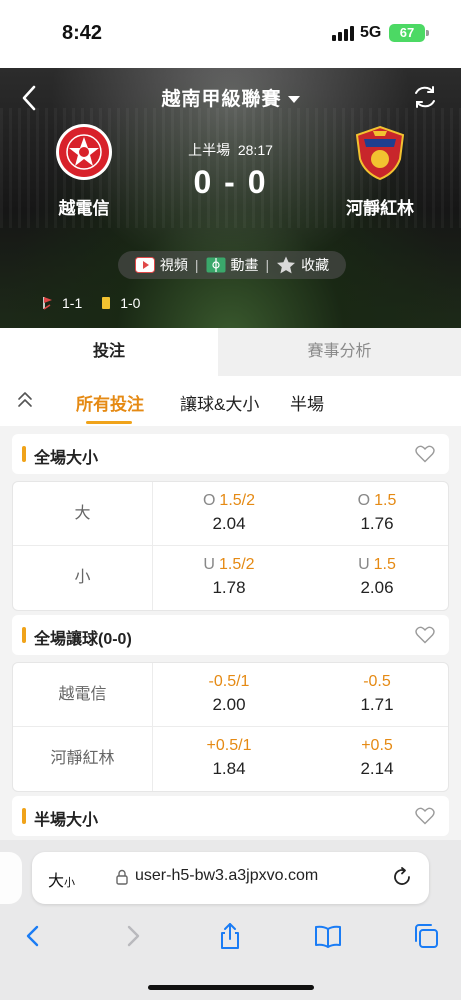 The height and width of the screenshot is (1000, 461). I want to click on video-label: 視頻, so click(173, 265).